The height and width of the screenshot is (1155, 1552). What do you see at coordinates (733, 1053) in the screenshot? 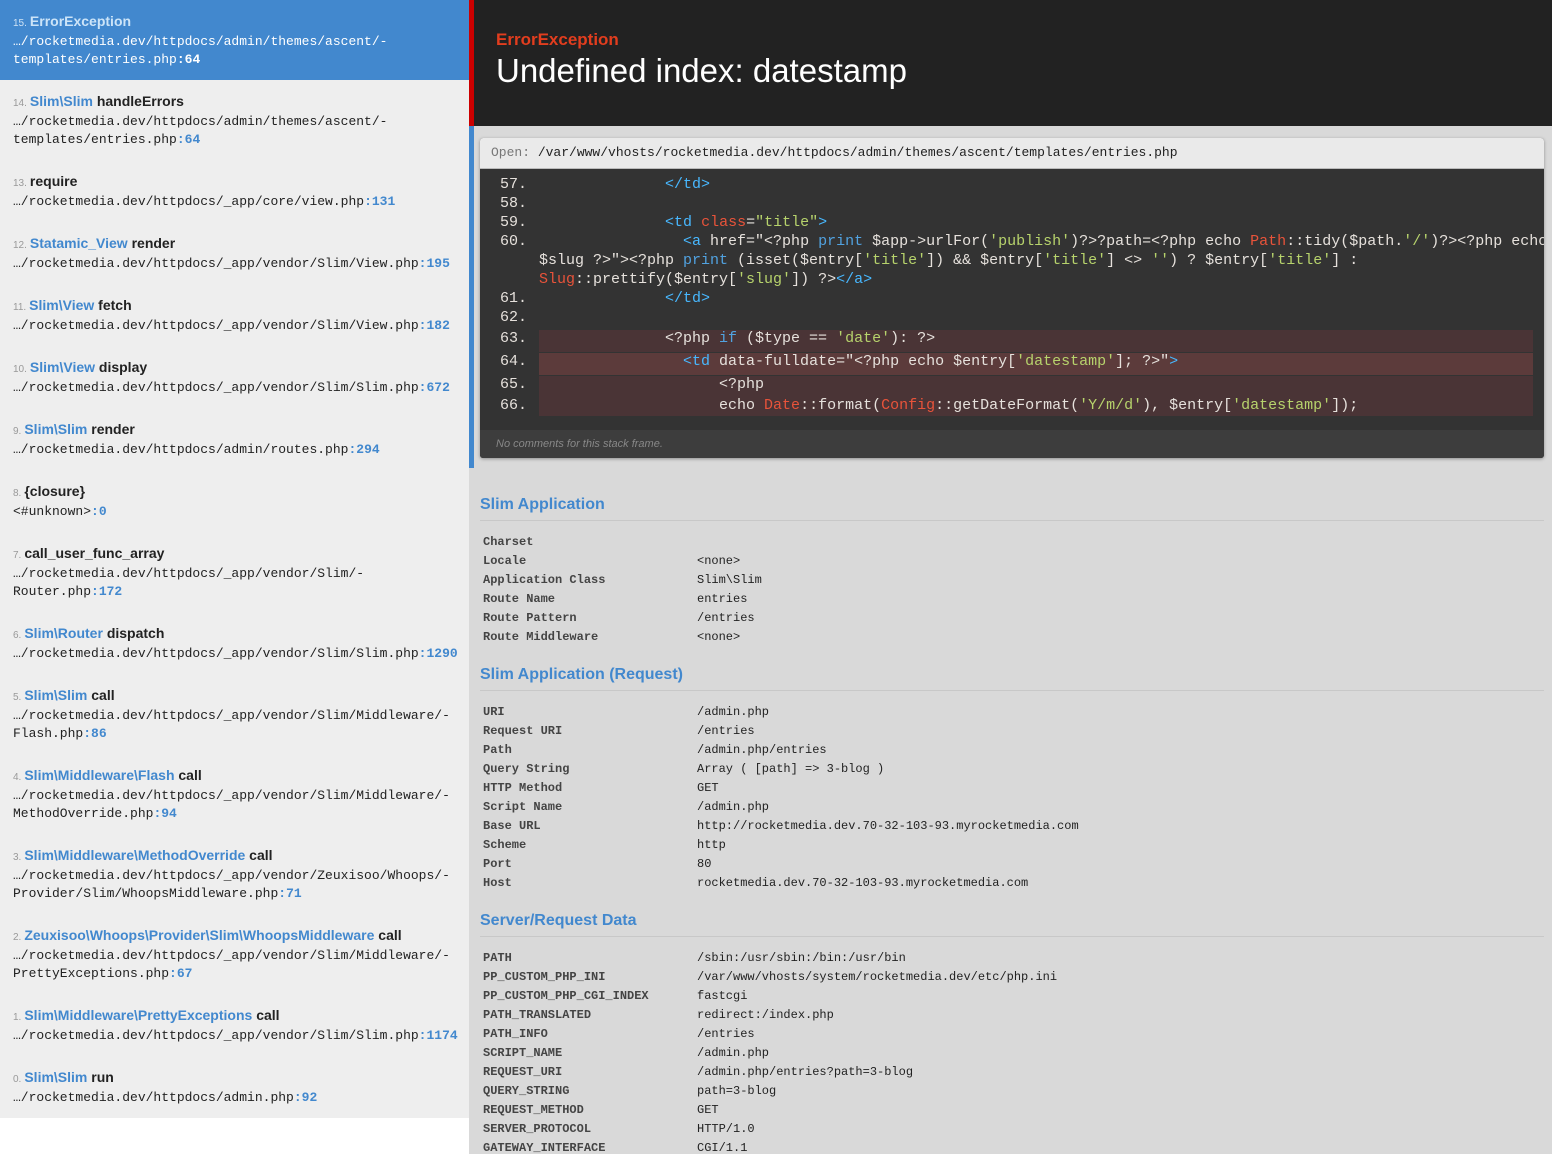
I see `data-value: /admin.php` at bounding box center [733, 1053].